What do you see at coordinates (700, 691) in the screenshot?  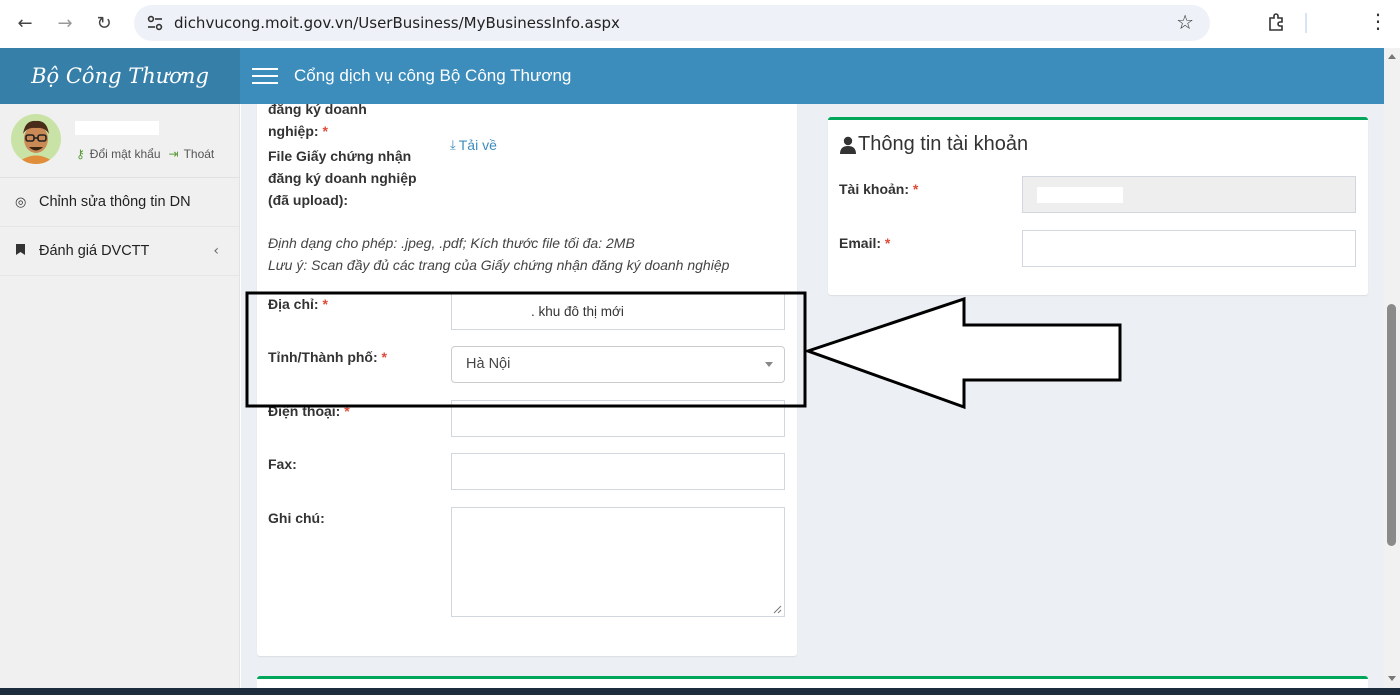 I see `os-taskbar-edge` at bounding box center [700, 691].